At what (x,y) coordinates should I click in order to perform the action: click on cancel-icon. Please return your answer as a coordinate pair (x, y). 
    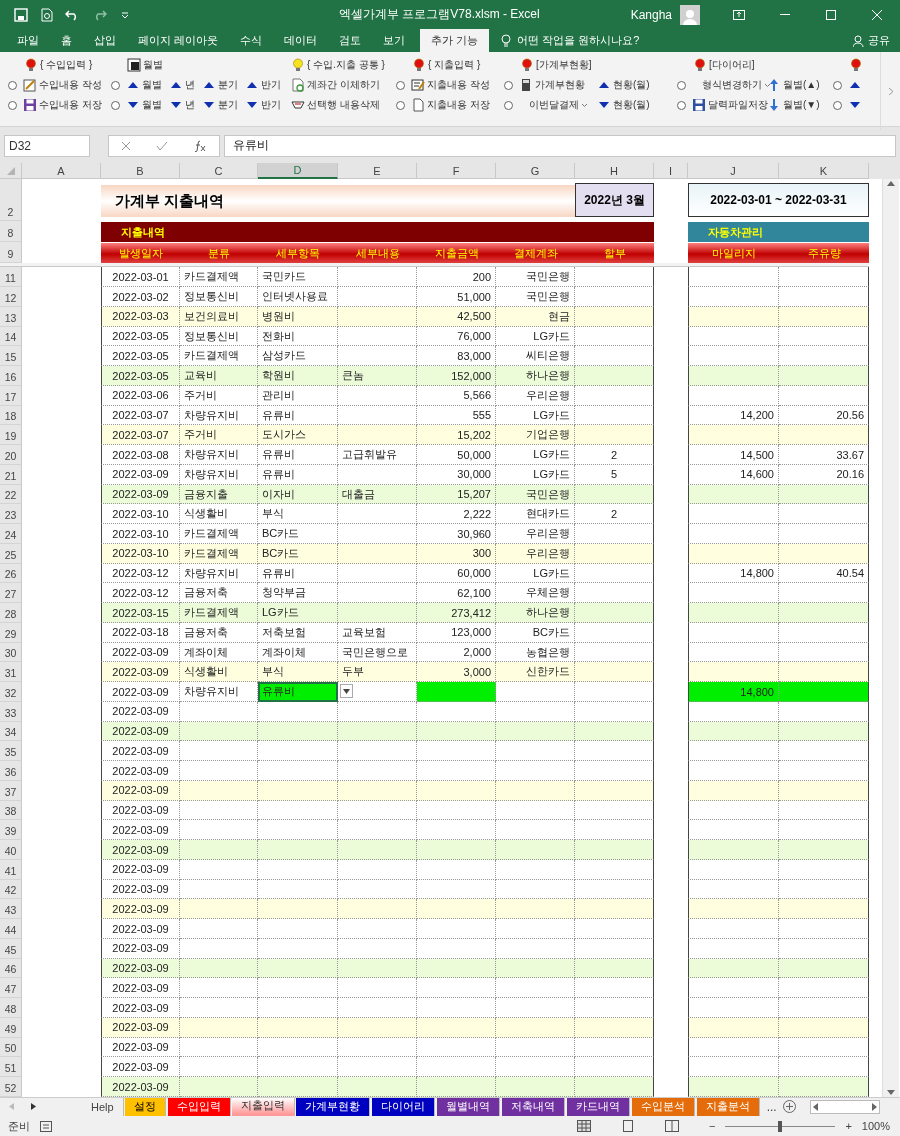
    Looking at the image, I should click on (126, 145).